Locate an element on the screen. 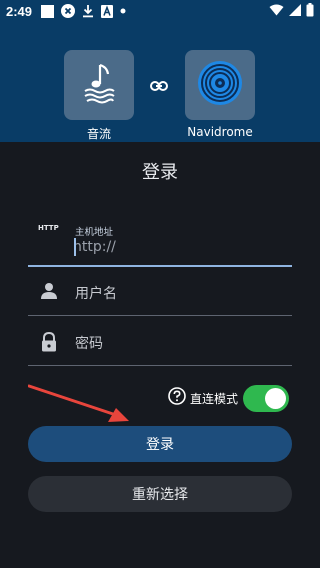  text-caret is located at coordinates (75, 247).